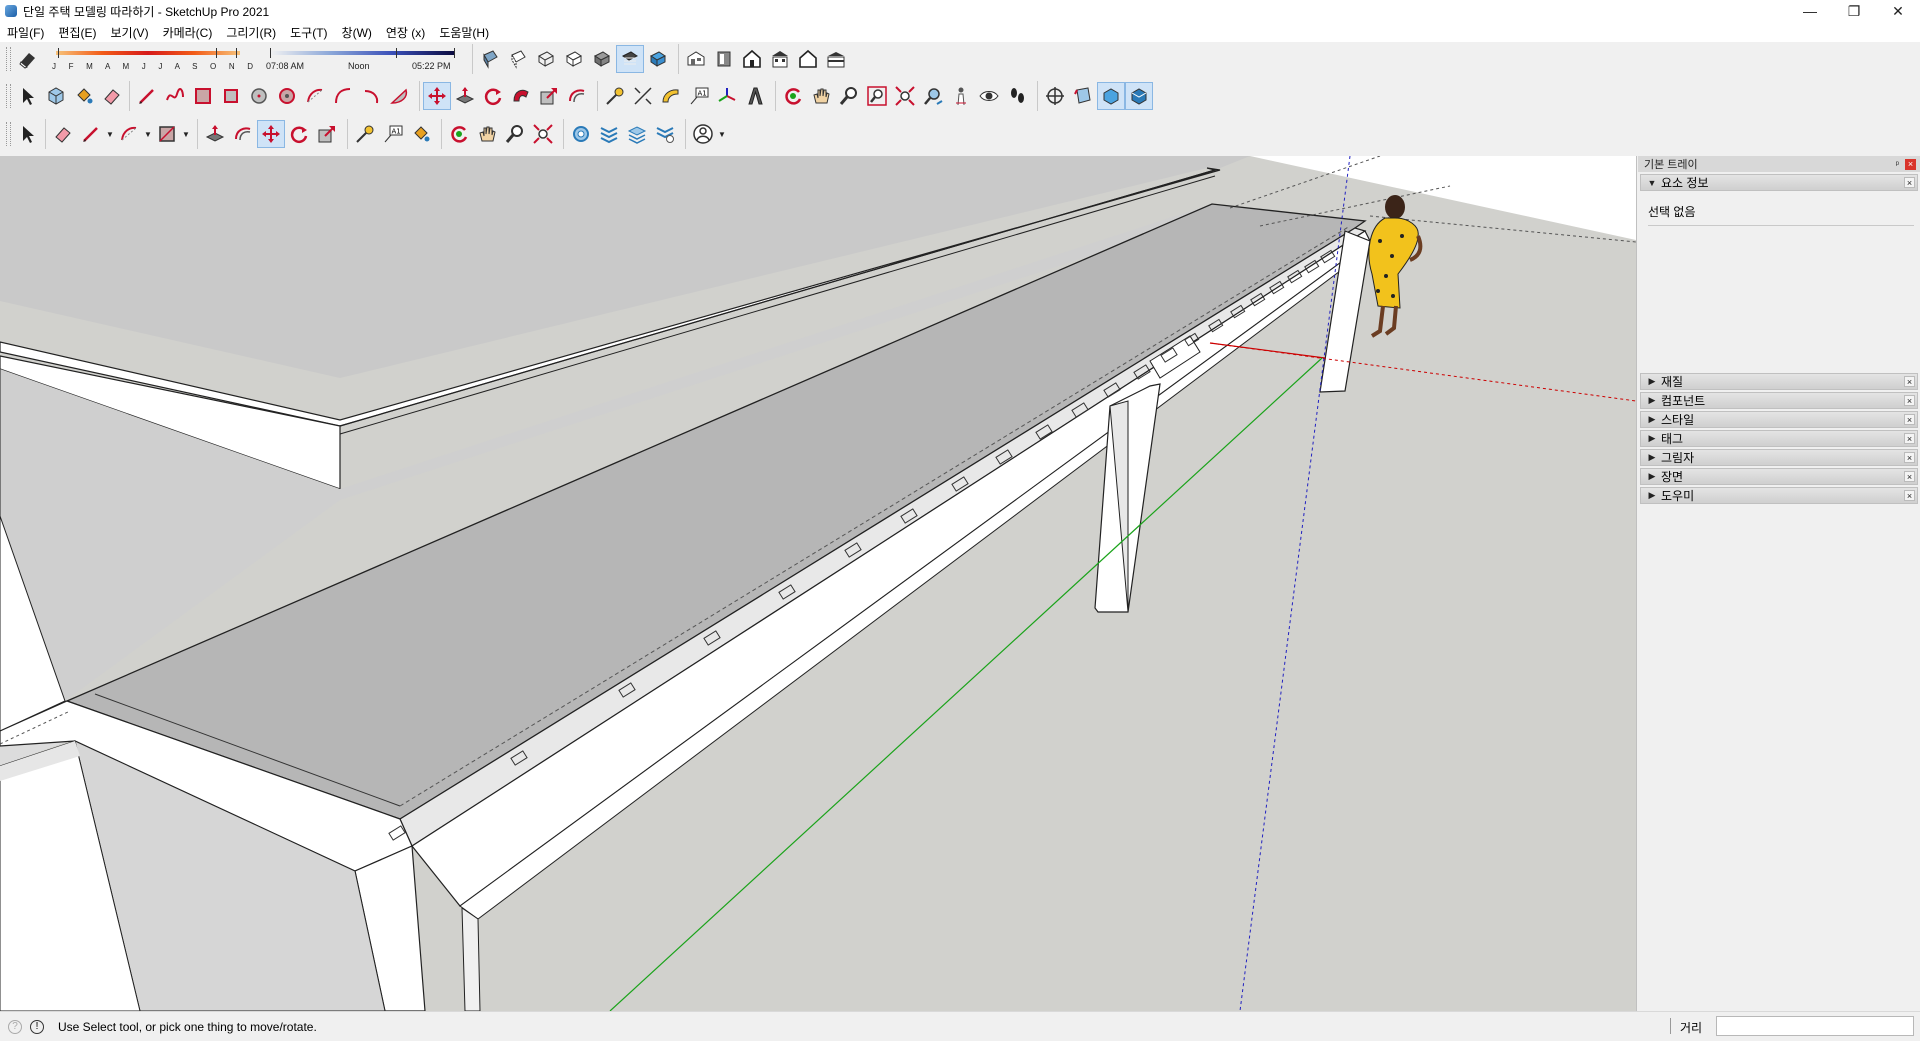  I want to click on restore-button: ❐, so click(1854, 11).